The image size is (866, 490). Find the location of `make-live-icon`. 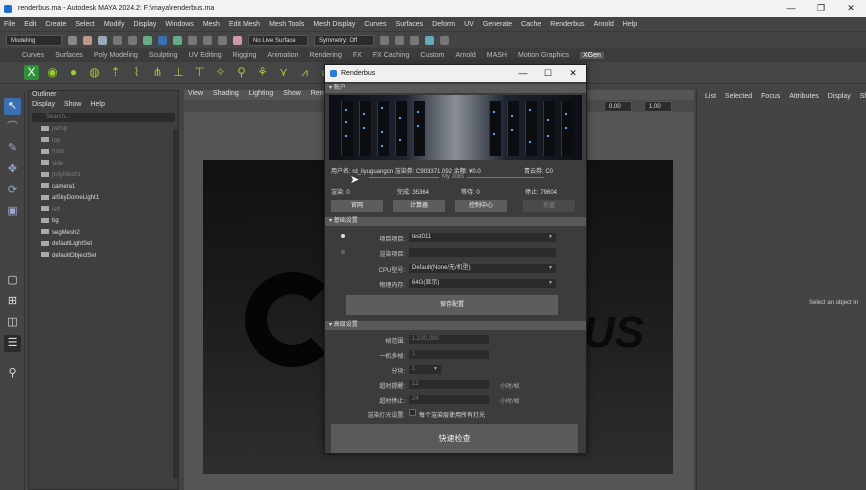

make-live-icon is located at coordinates (237, 40).